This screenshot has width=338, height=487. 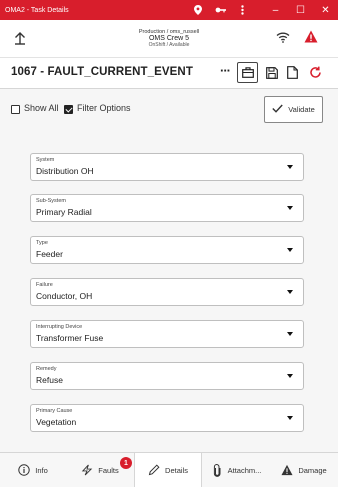 What do you see at coordinates (102, 72) in the screenshot?
I see `task-title: 1067 - FAULT_CURRENT_EVENT` at bounding box center [102, 72].